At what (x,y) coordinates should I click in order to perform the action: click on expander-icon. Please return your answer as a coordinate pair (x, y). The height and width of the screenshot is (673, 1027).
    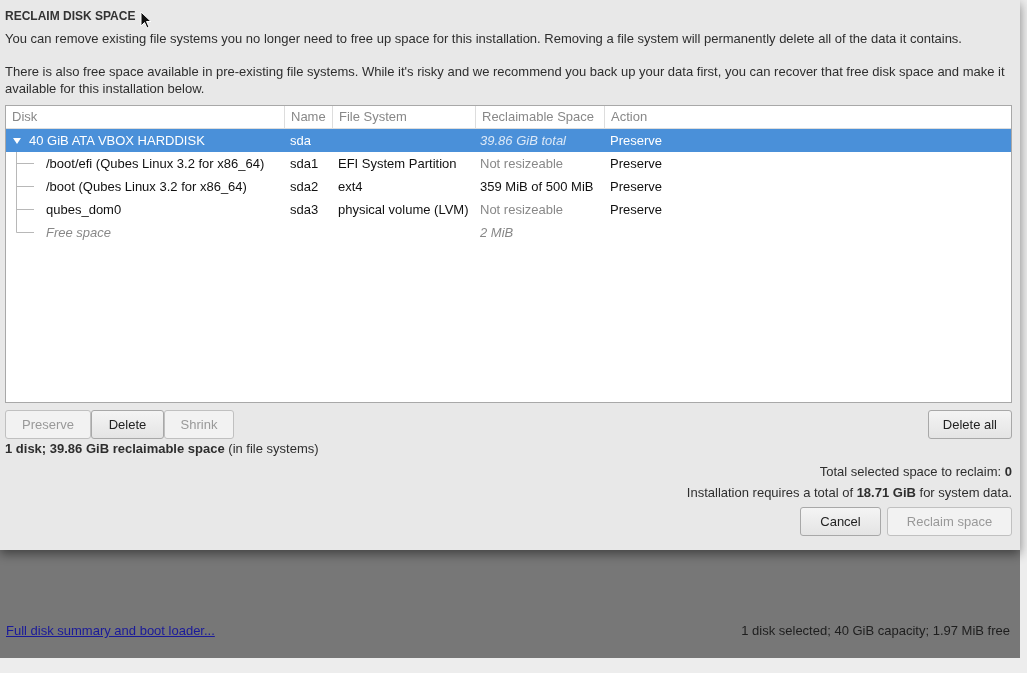
    Looking at the image, I should click on (17, 140).